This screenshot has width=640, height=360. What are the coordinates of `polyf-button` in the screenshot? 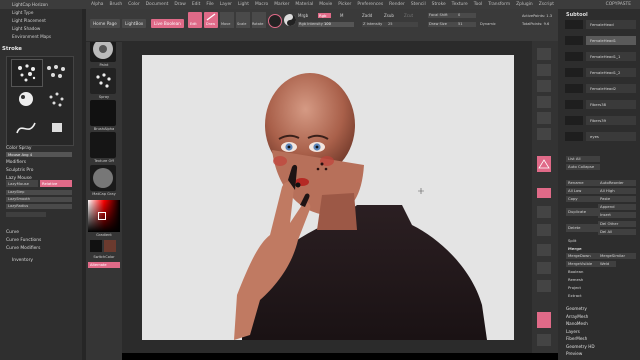 It's located at (544, 320).